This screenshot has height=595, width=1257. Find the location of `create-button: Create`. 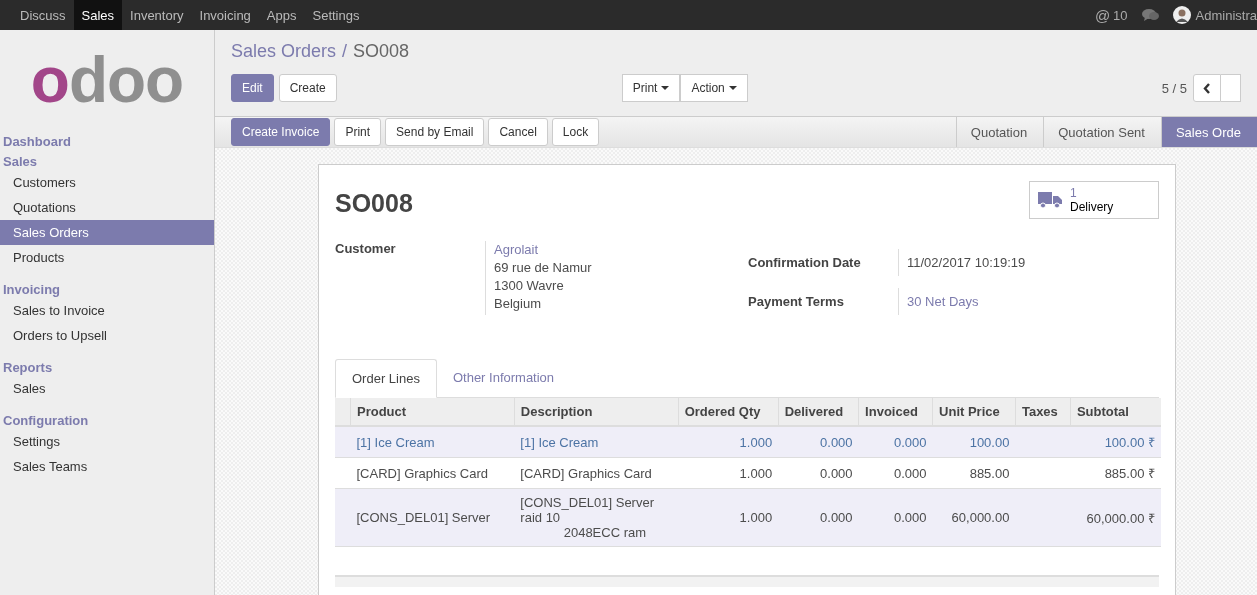

create-button: Create is located at coordinates (307, 88).